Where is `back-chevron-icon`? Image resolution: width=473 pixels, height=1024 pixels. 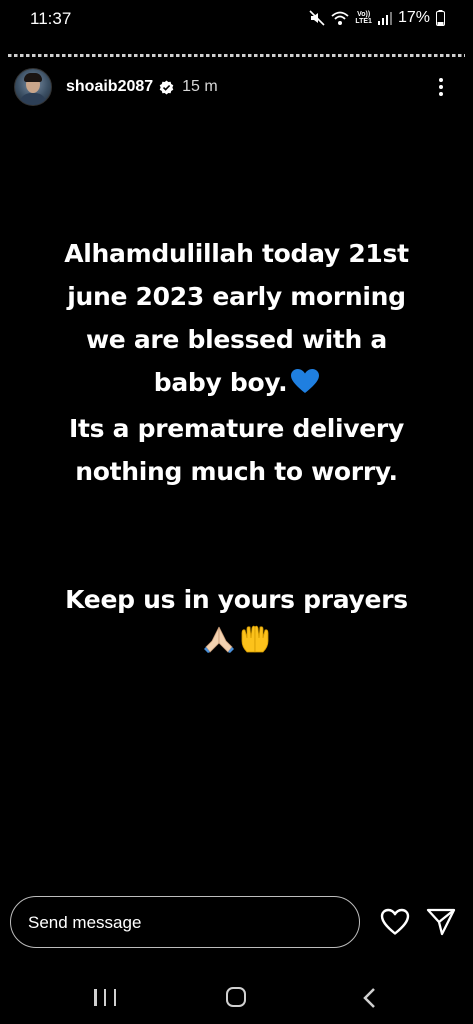
back-chevron-icon is located at coordinates (369, 998).